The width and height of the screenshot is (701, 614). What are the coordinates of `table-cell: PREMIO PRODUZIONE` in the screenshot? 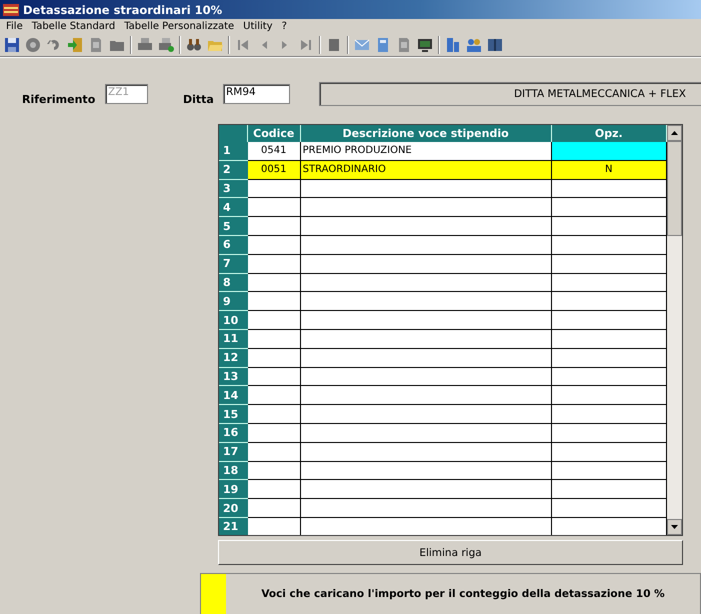 It's located at (426, 151).